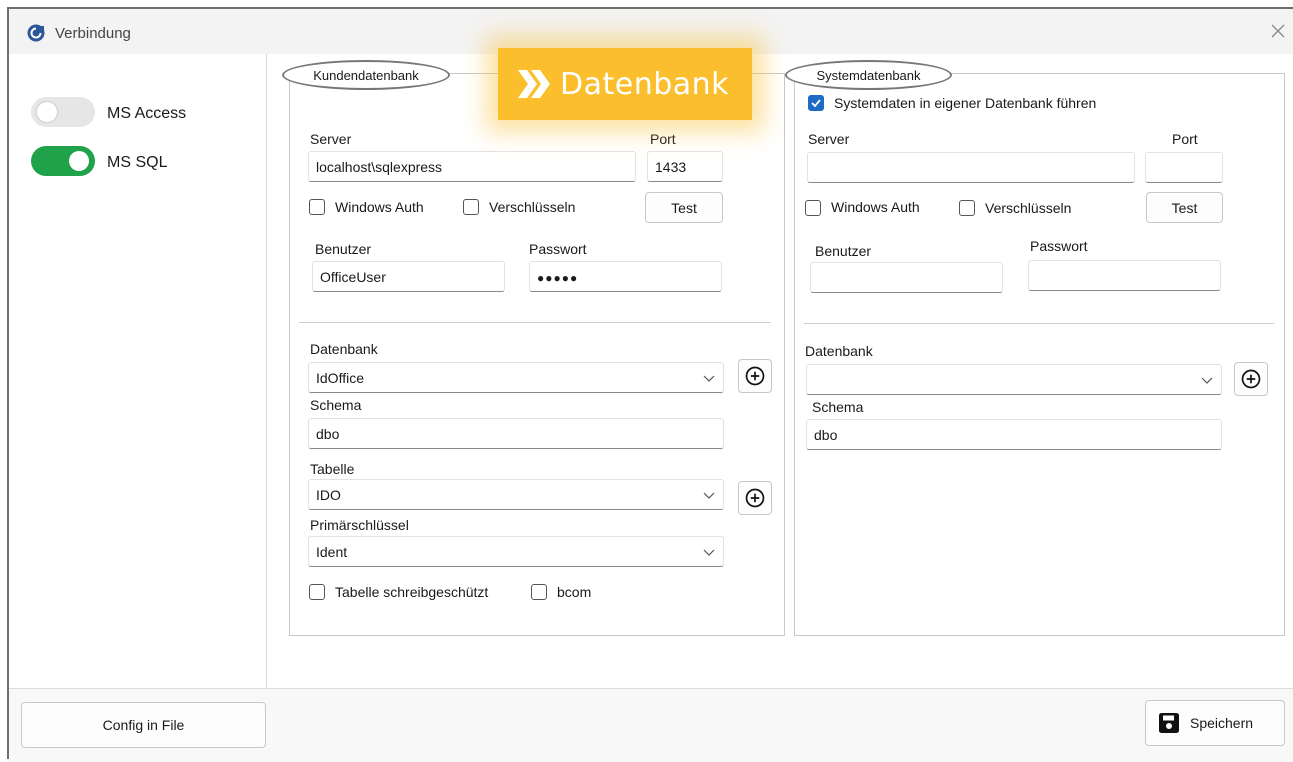 The height and width of the screenshot is (762, 1293). What do you see at coordinates (1169, 723) in the screenshot?
I see `save-icon` at bounding box center [1169, 723].